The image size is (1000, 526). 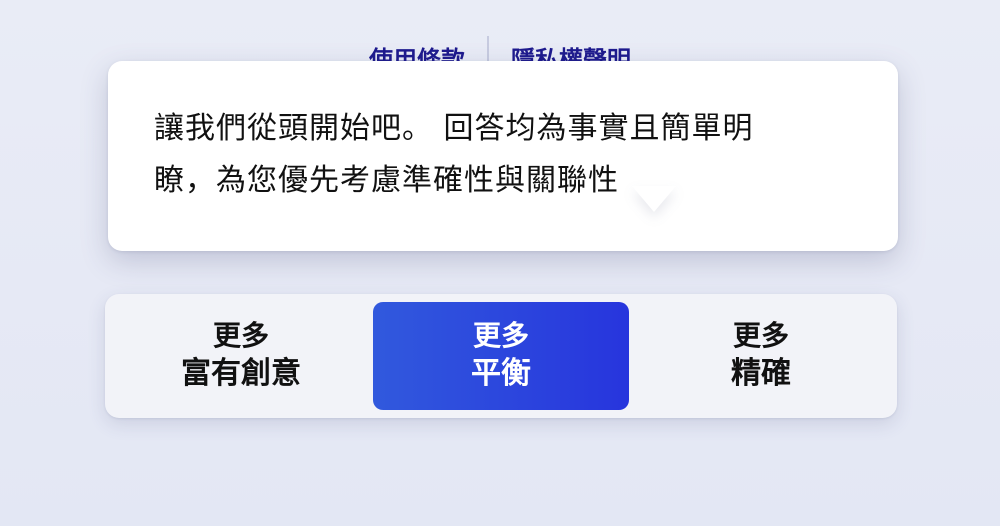 I want to click on tone-option-precise: 更多 精確, so click(x=761, y=356).